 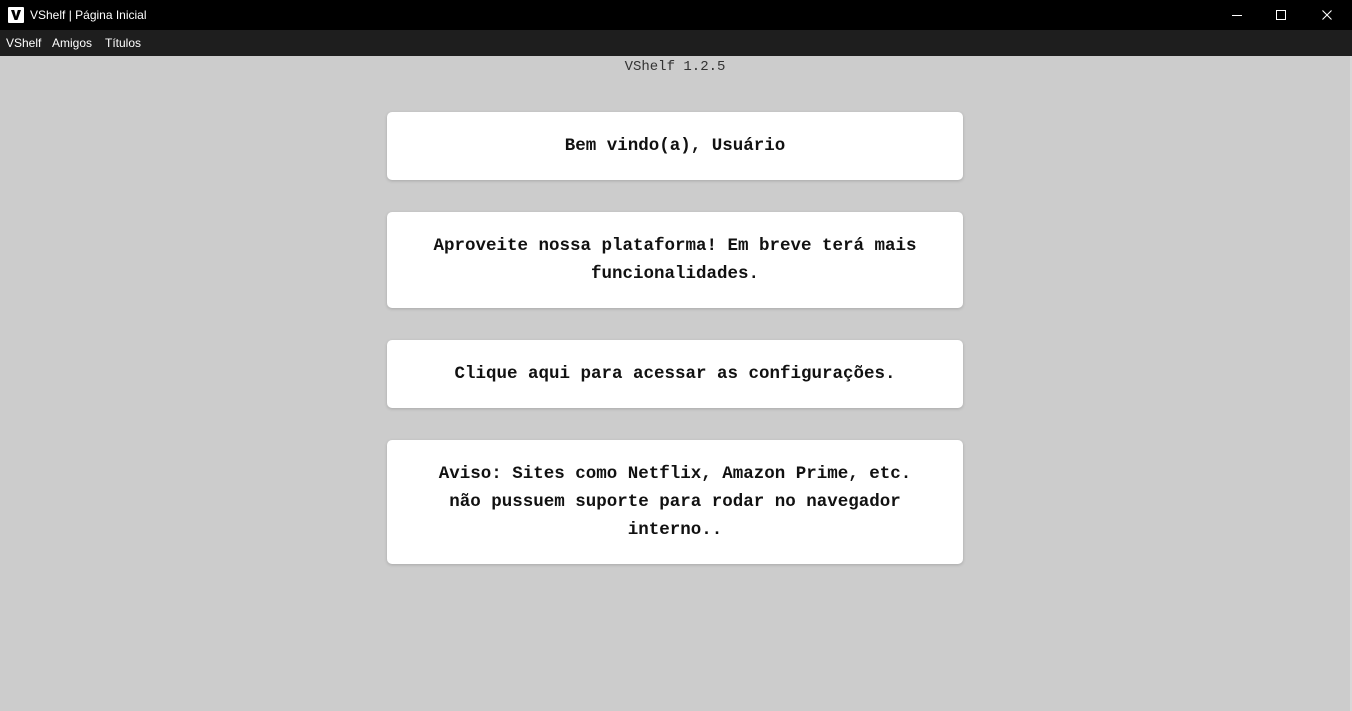 I want to click on window-title: VShelf | Página Inicial, so click(x=88, y=15).